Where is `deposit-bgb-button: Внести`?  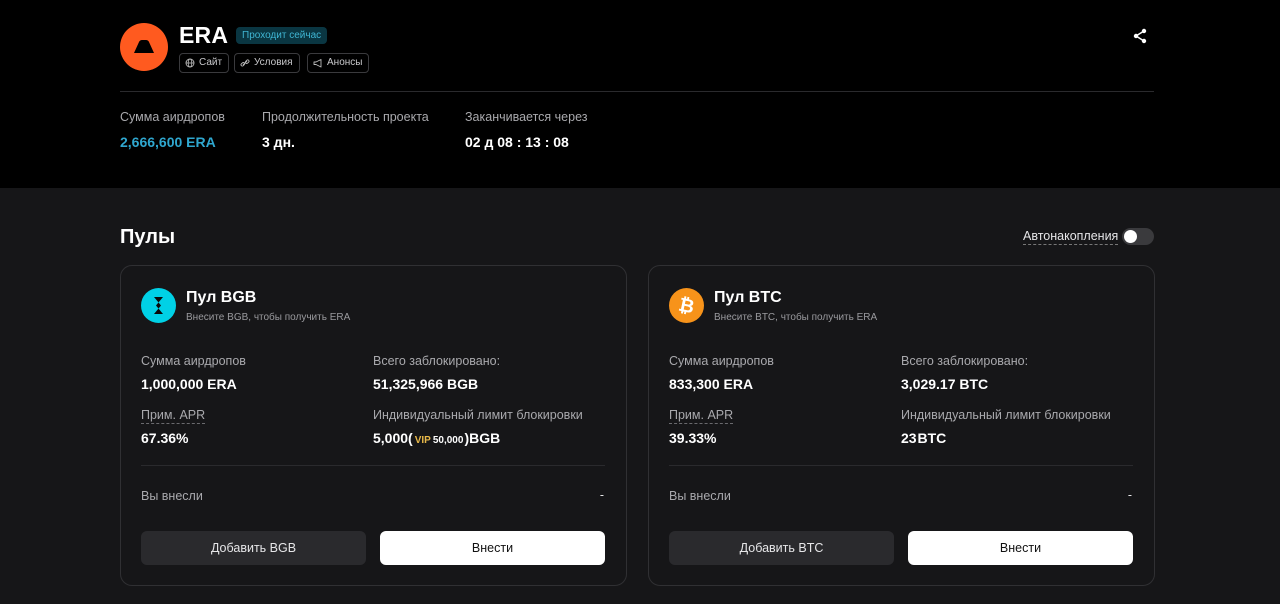 deposit-bgb-button: Внести is located at coordinates (492, 548).